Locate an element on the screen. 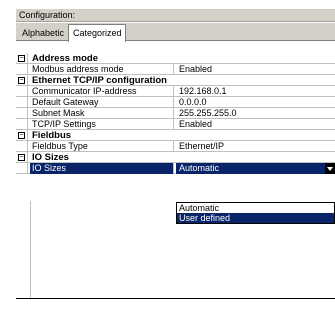  category-label: Address mode is located at coordinates (65, 58).